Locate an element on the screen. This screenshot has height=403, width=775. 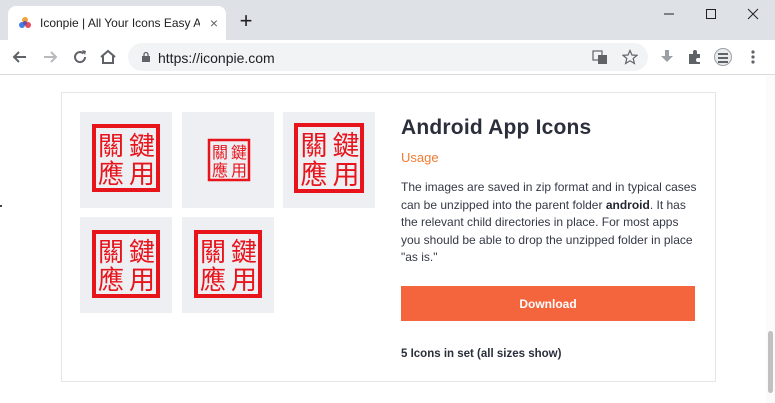
close-window-icon is located at coordinates (753, 14).